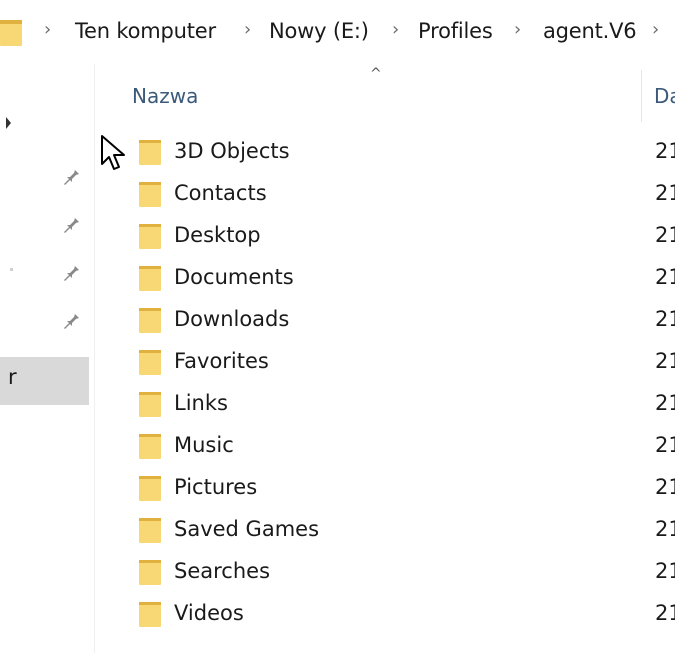 The image size is (675, 653). I want to click on file-name: Favorites, so click(221, 361).